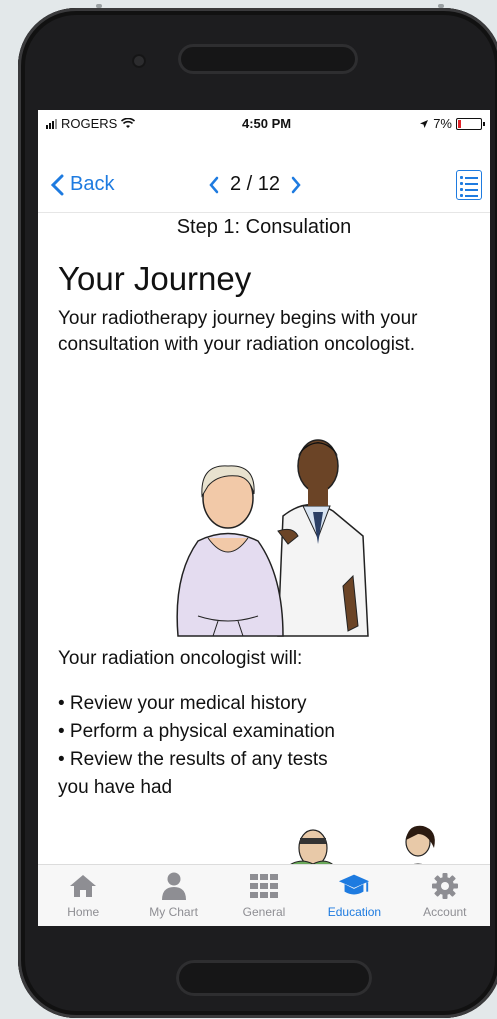 This screenshot has width=497, height=1019. What do you see at coordinates (272, 538) in the screenshot?
I see `patient-and-doctor-illustration` at bounding box center [272, 538].